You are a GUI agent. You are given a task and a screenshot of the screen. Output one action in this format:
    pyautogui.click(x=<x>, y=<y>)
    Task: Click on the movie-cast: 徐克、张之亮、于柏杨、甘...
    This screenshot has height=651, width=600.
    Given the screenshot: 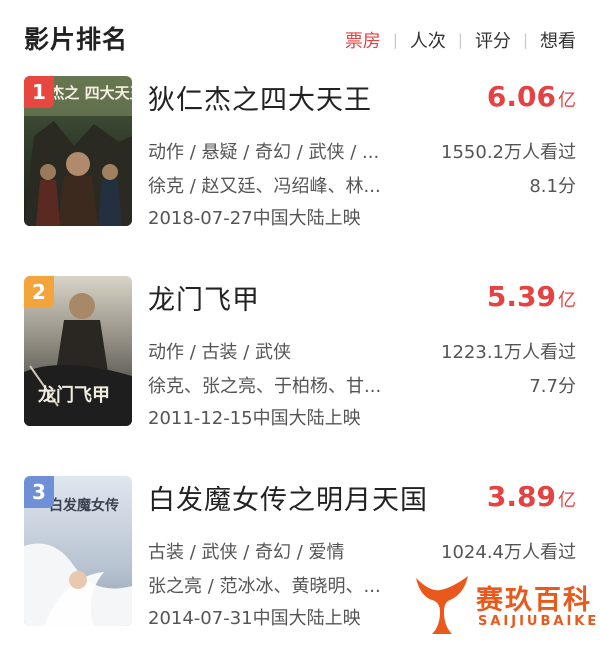 What is the action you would take?
    pyautogui.click(x=265, y=386)
    